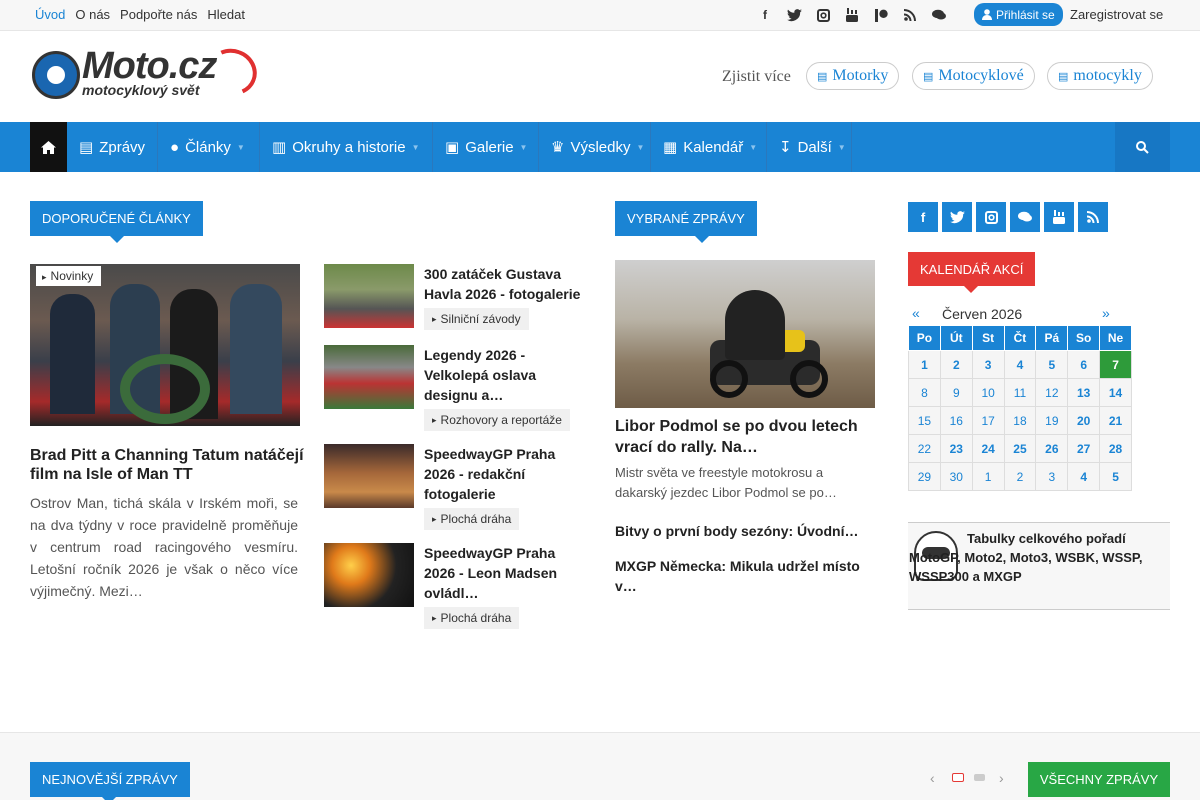 This screenshot has width=1200, height=800. I want to click on nav-item-vysledky: ♛ Výsledky ▼, so click(595, 147).